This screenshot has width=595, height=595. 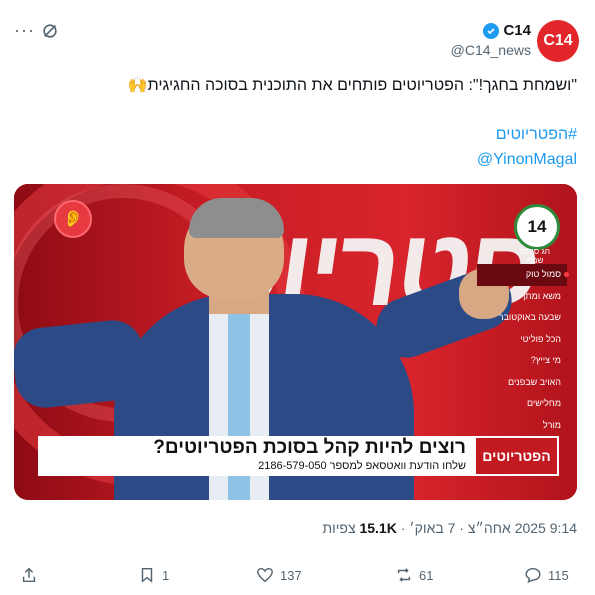 What do you see at coordinates (527, 160) in the screenshot?
I see `mention-link: @YinonMagal` at bounding box center [527, 160].